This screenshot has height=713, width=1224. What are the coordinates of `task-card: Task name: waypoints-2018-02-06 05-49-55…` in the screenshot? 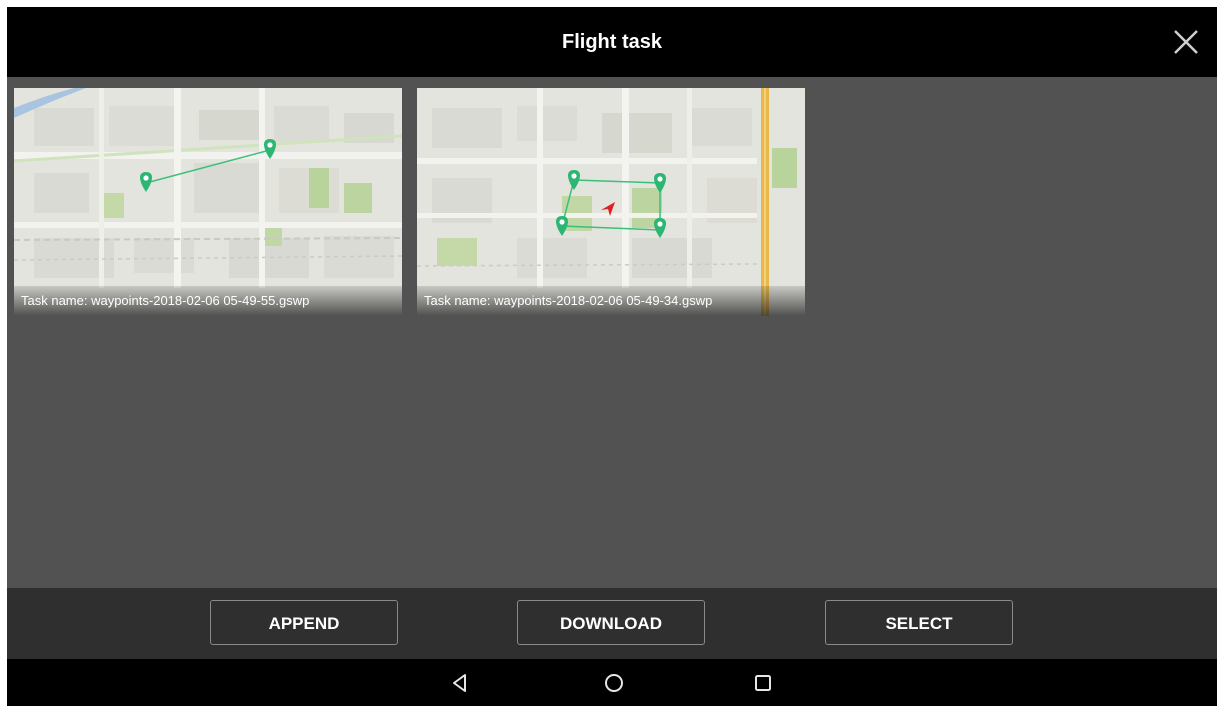 It's located at (208, 202).